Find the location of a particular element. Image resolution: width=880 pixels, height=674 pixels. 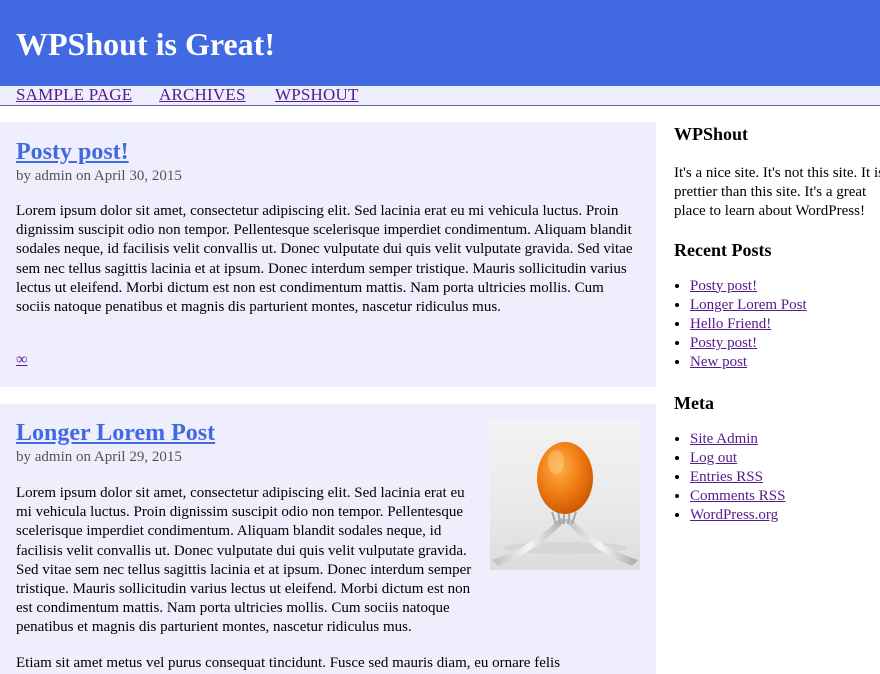

nav-item-wpshout: WPSHOUT is located at coordinates (317, 95).